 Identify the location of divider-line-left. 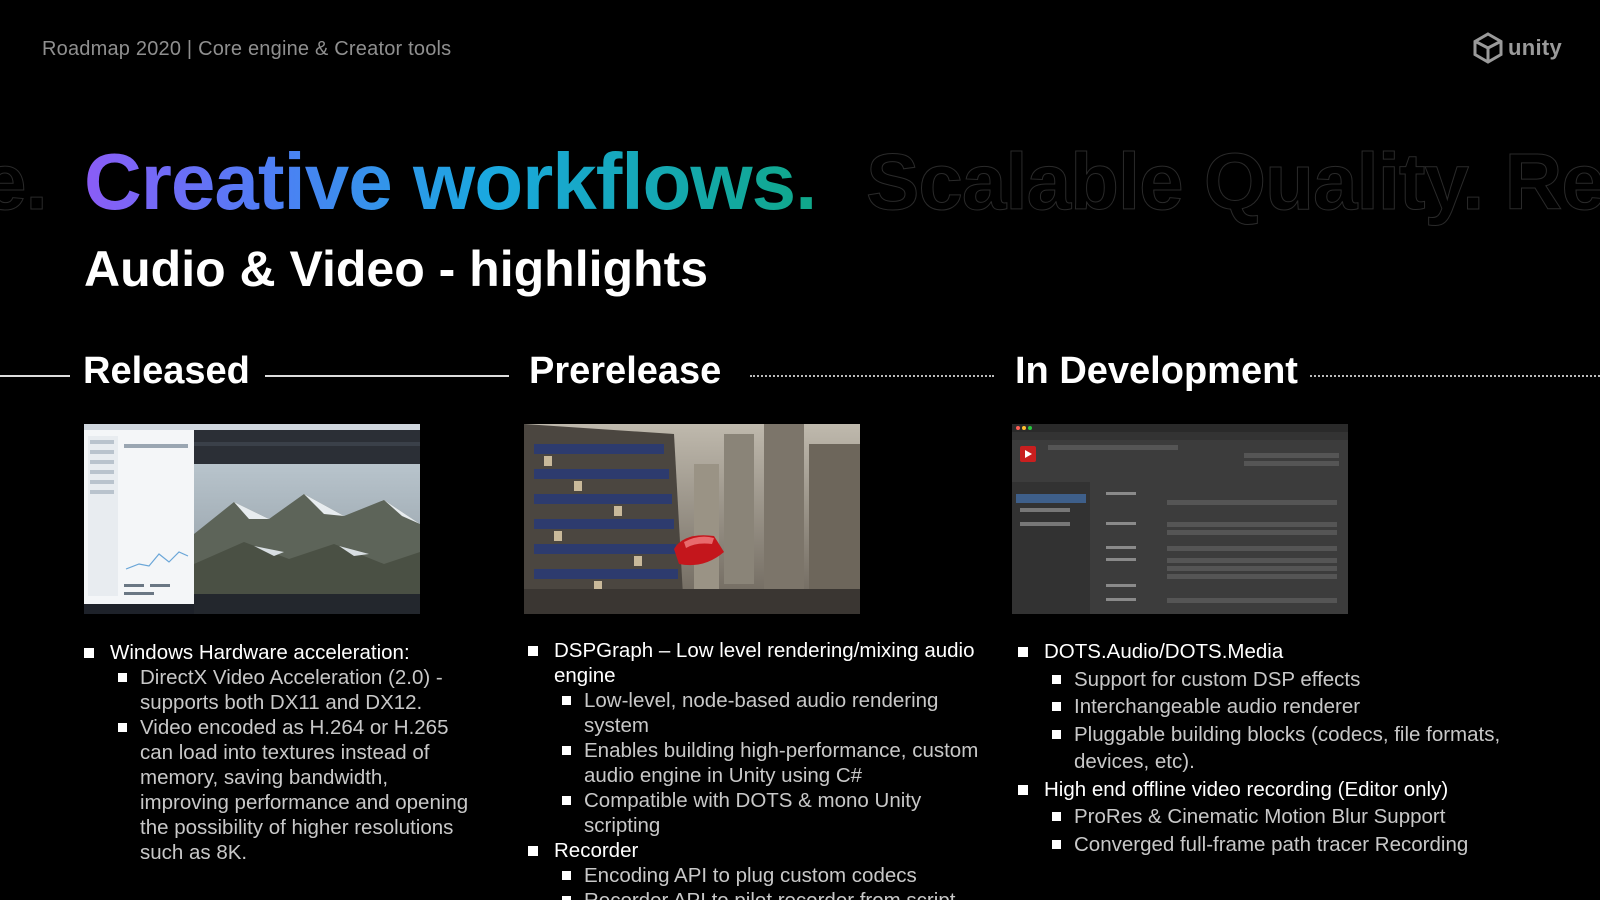
(35, 376).